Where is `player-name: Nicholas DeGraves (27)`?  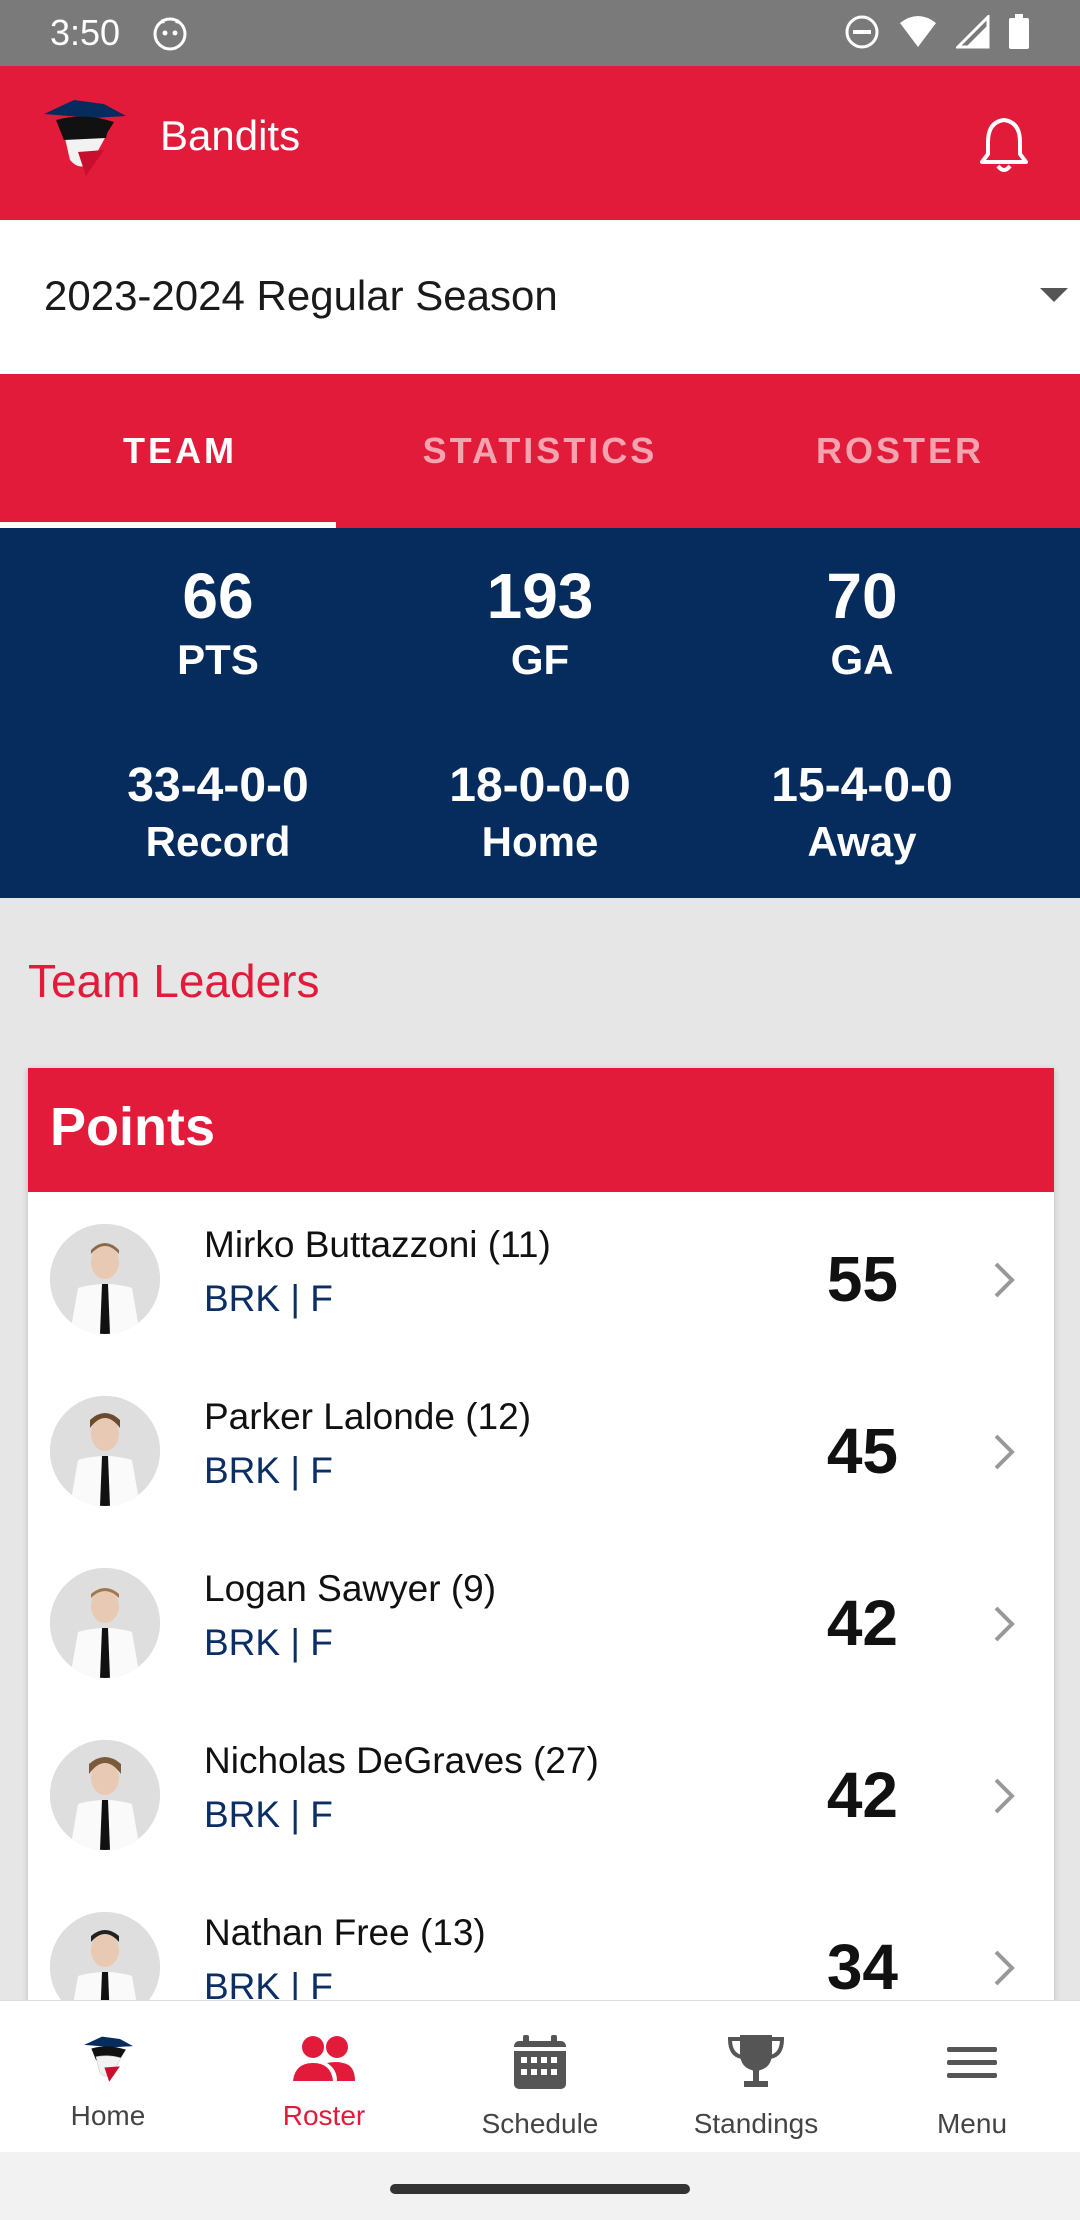
player-name: Nicholas DeGraves (27) is located at coordinates (401, 1760).